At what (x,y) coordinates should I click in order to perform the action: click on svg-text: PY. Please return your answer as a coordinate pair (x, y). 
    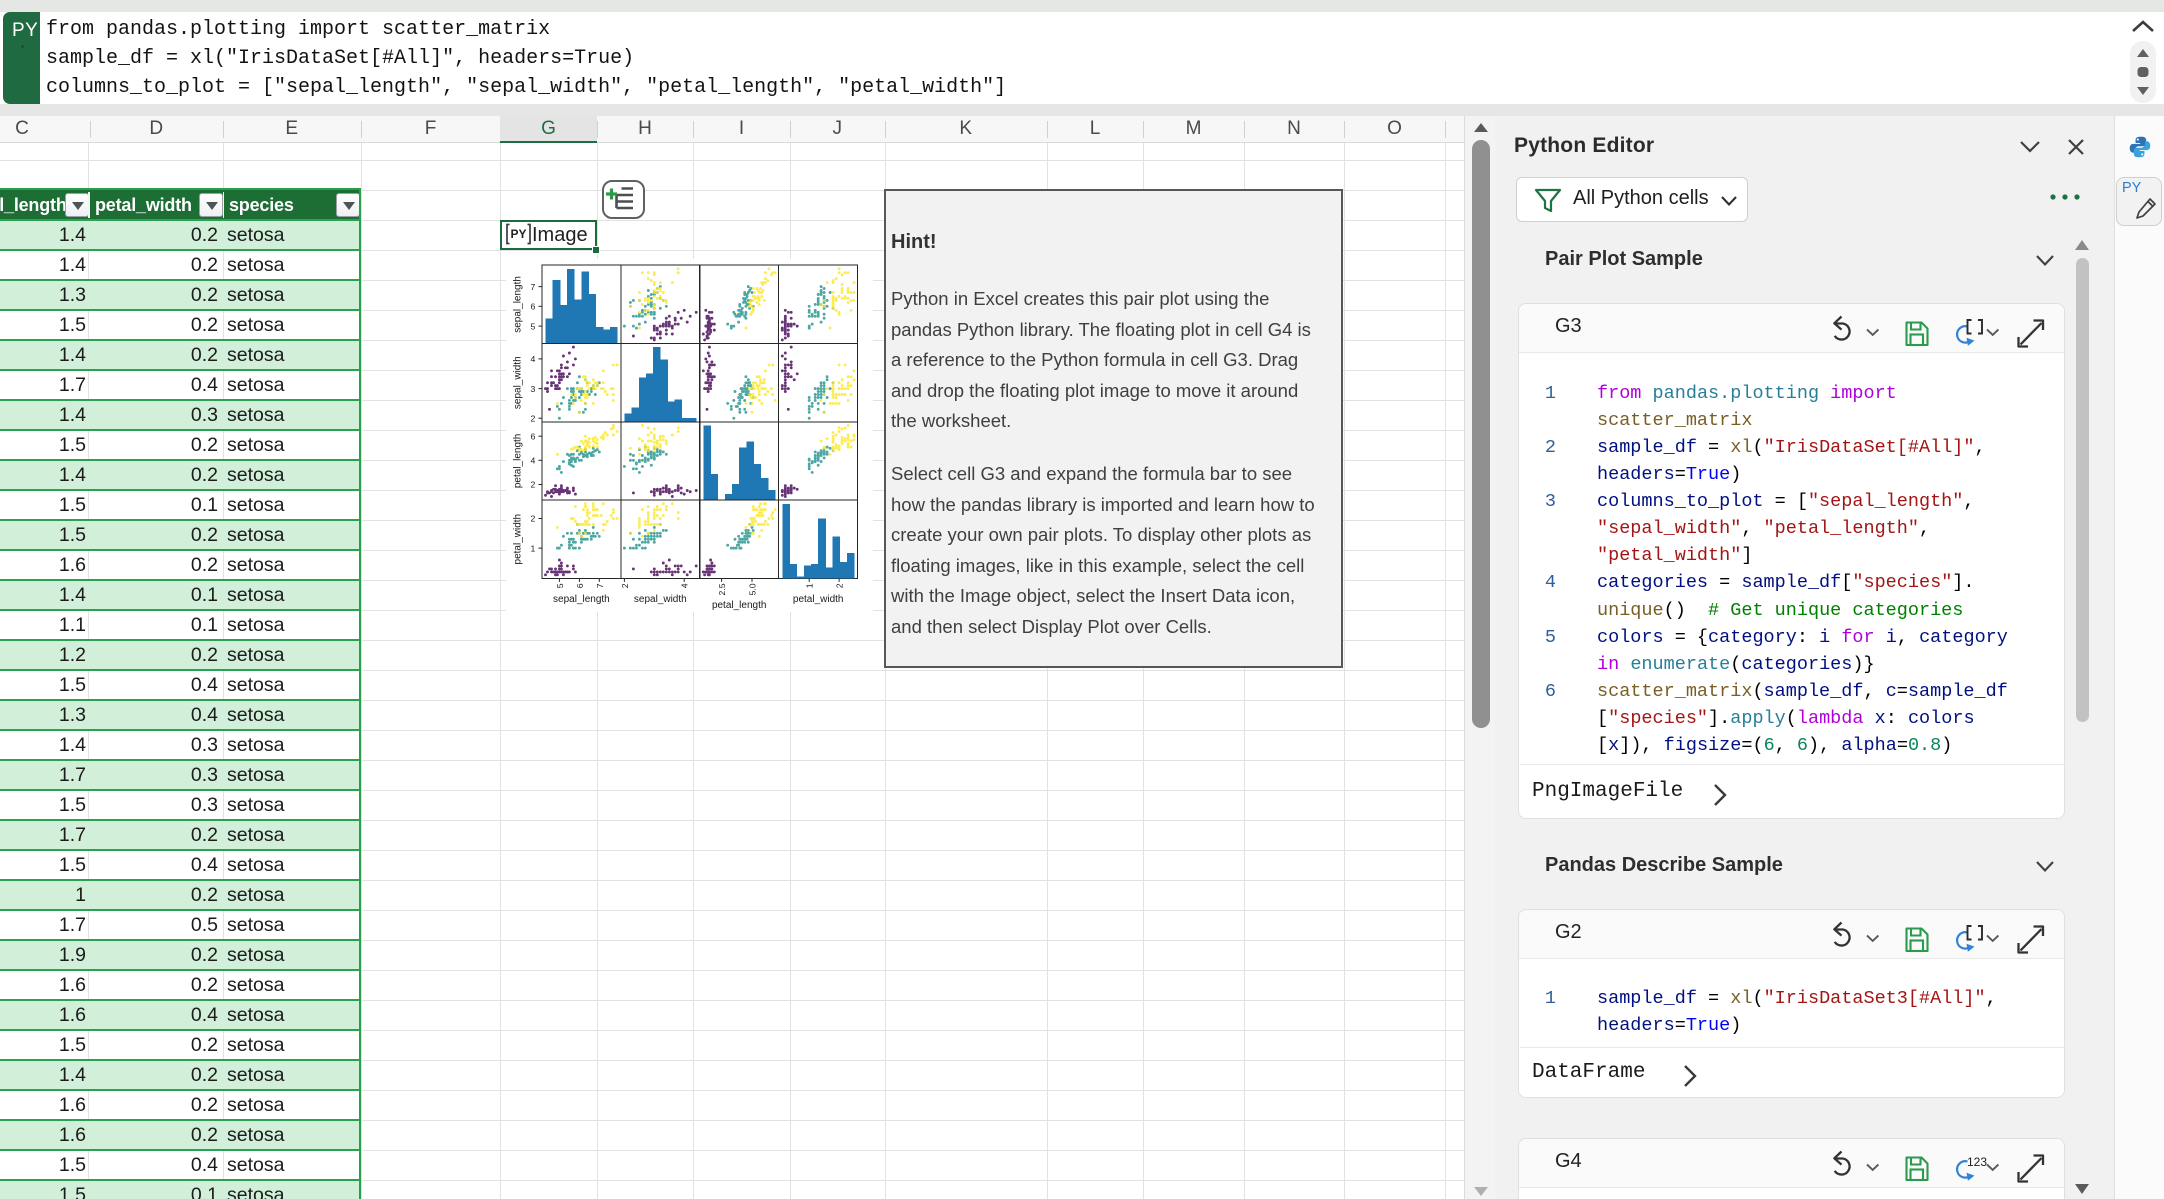
    Looking at the image, I should click on (519, 234).